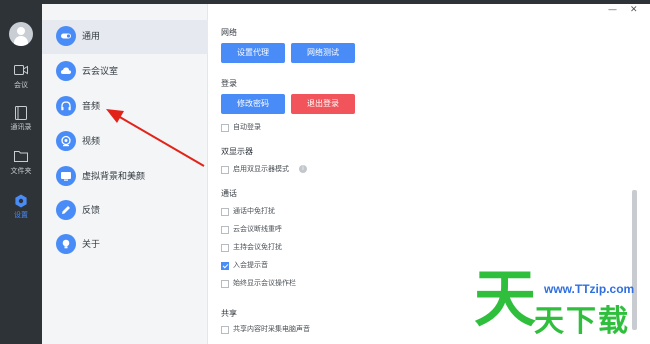 The width and height of the screenshot is (650, 344). What do you see at coordinates (582, 321) in the screenshot?
I see `watermark-text: 天下载` at bounding box center [582, 321].